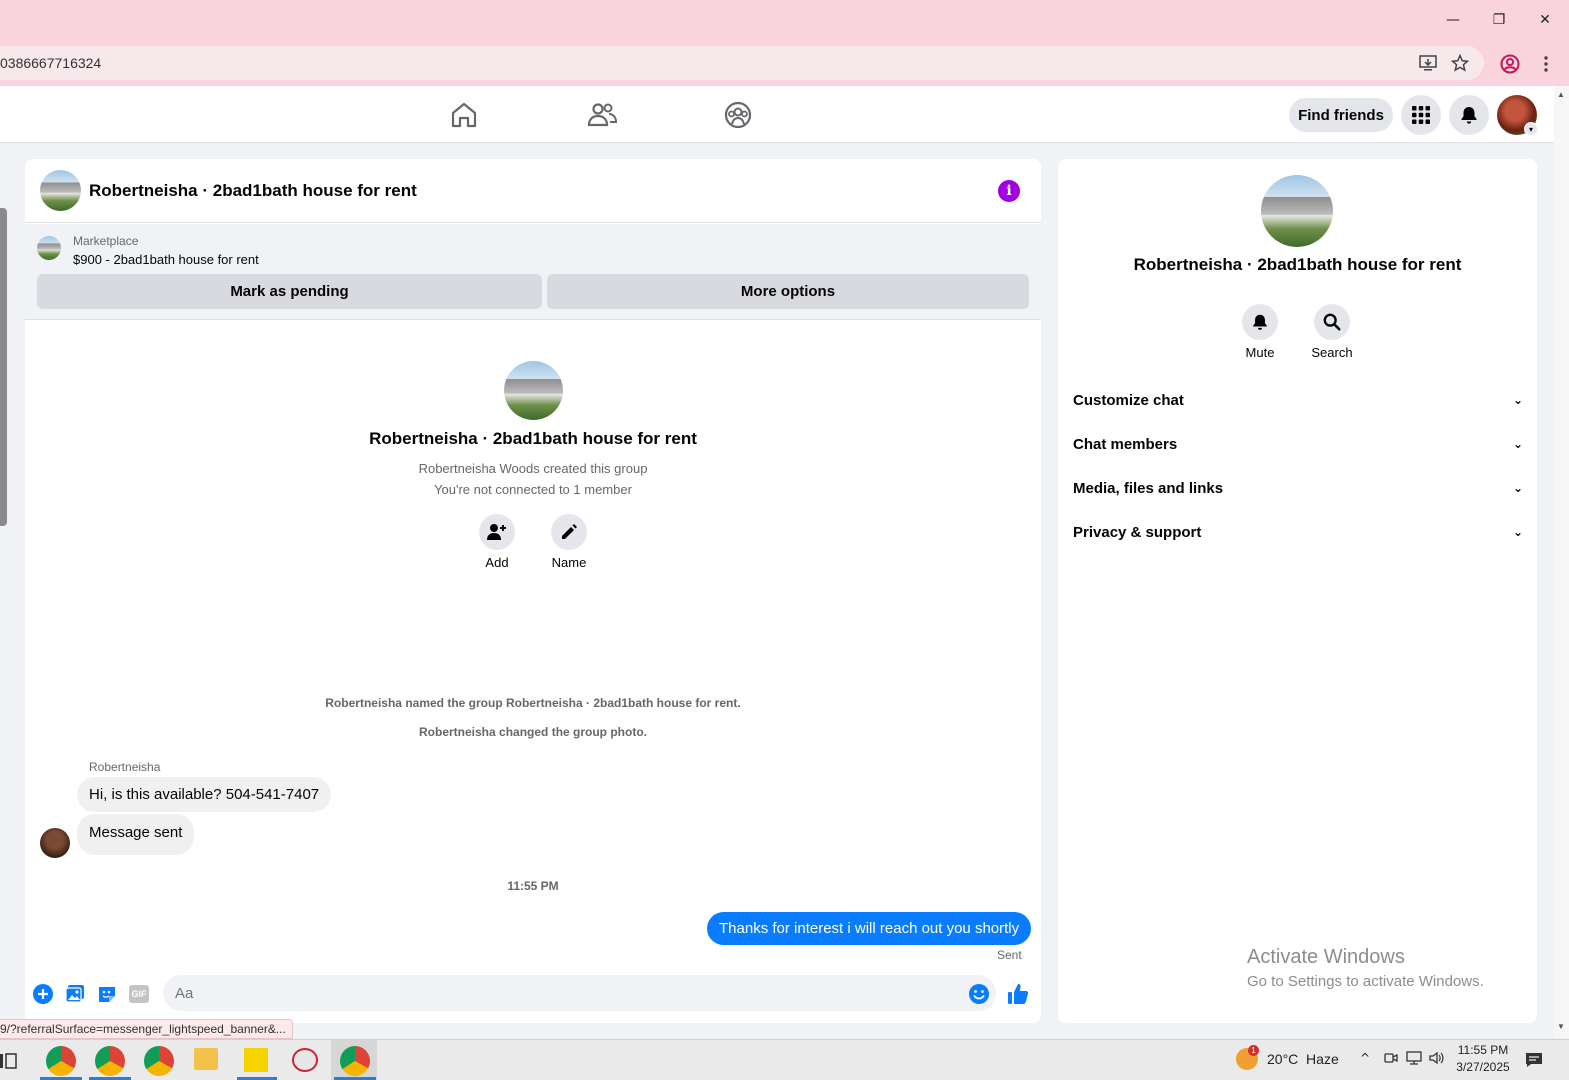 Image resolution: width=1569 pixels, height=1080 pixels. What do you see at coordinates (206, 1059) in the screenshot?
I see `file-explorer-icon` at bounding box center [206, 1059].